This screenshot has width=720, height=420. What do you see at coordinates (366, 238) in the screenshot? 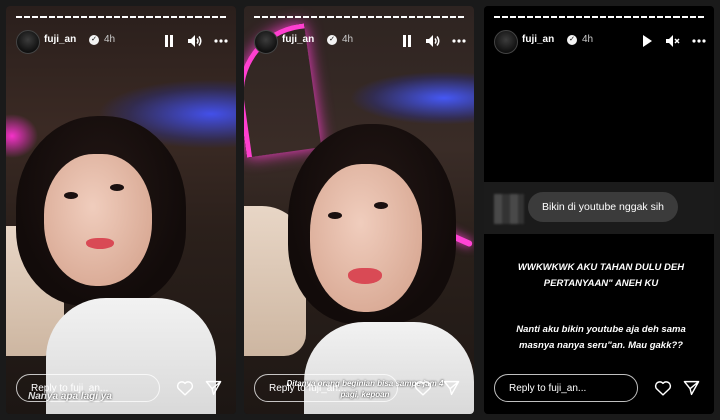
I see `face` at bounding box center [366, 238].